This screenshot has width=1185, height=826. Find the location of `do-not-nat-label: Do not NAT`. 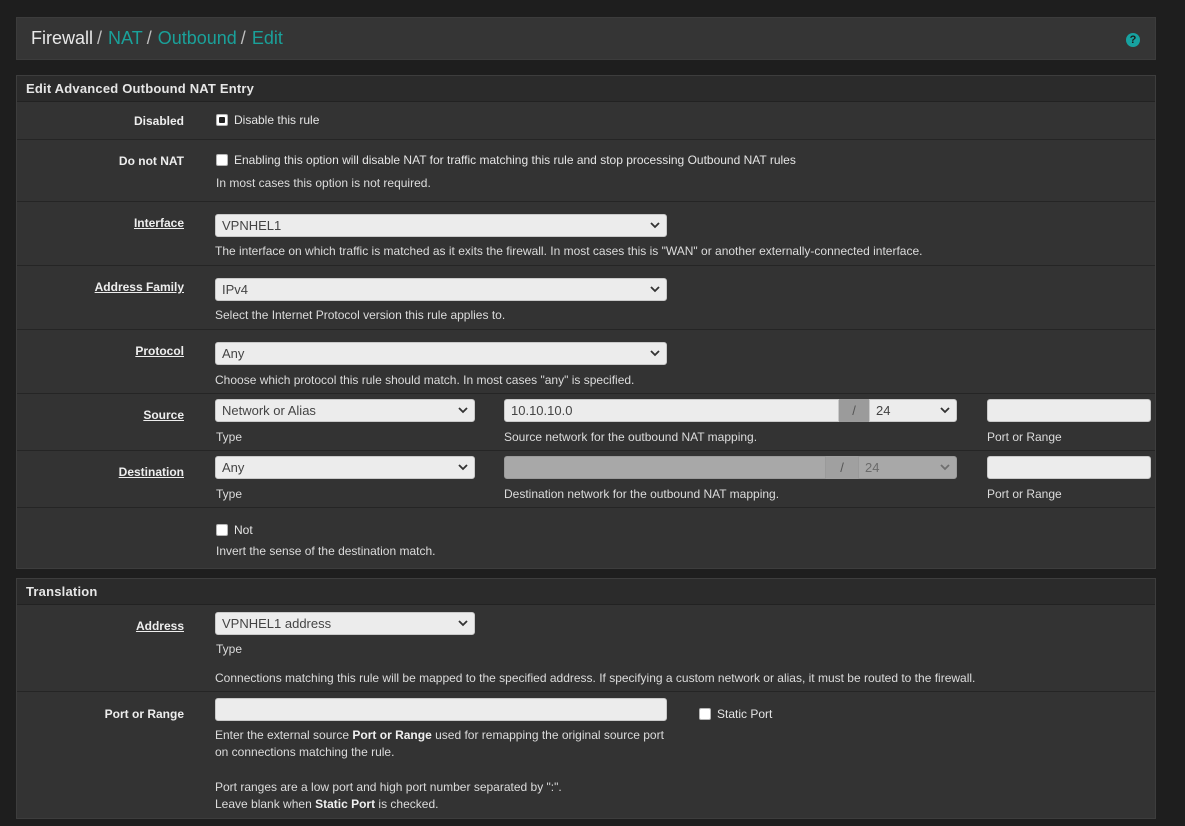

do-not-nat-label: Do not NAT is located at coordinates (151, 161).